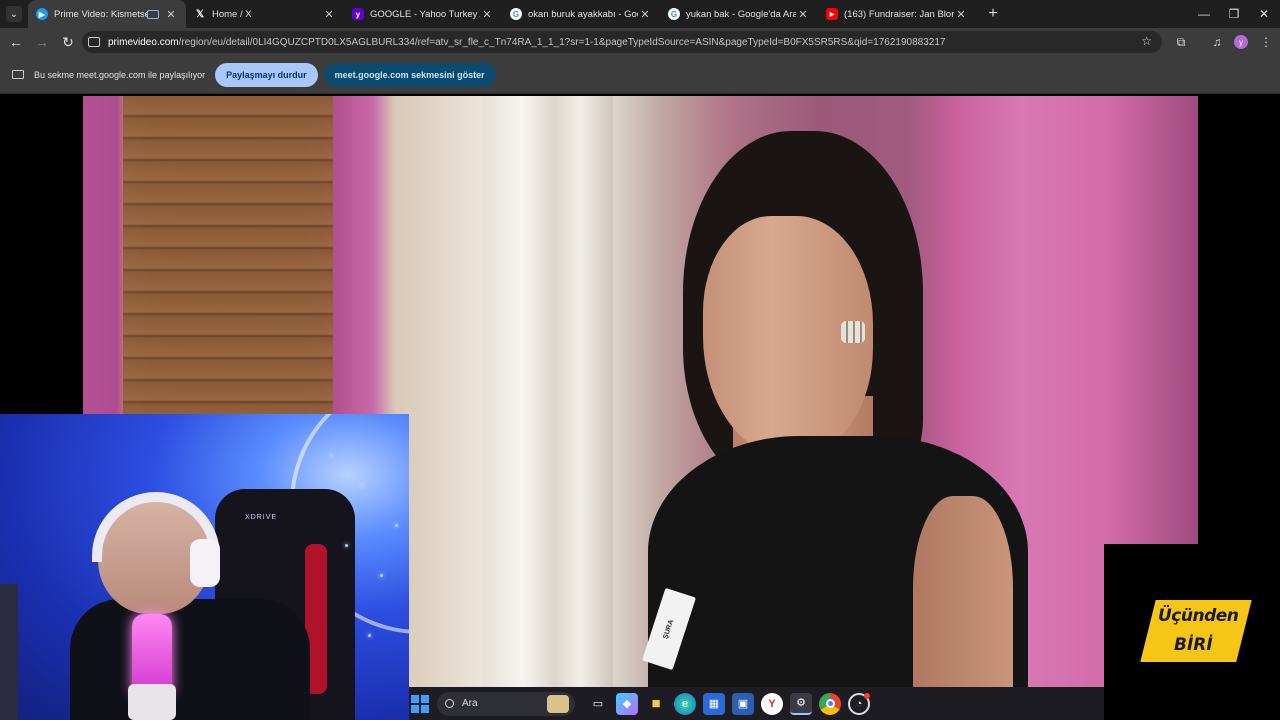  Describe the element at coordinates (714, 703) in the screenshot. I see `store-icon: ▦` at that location.